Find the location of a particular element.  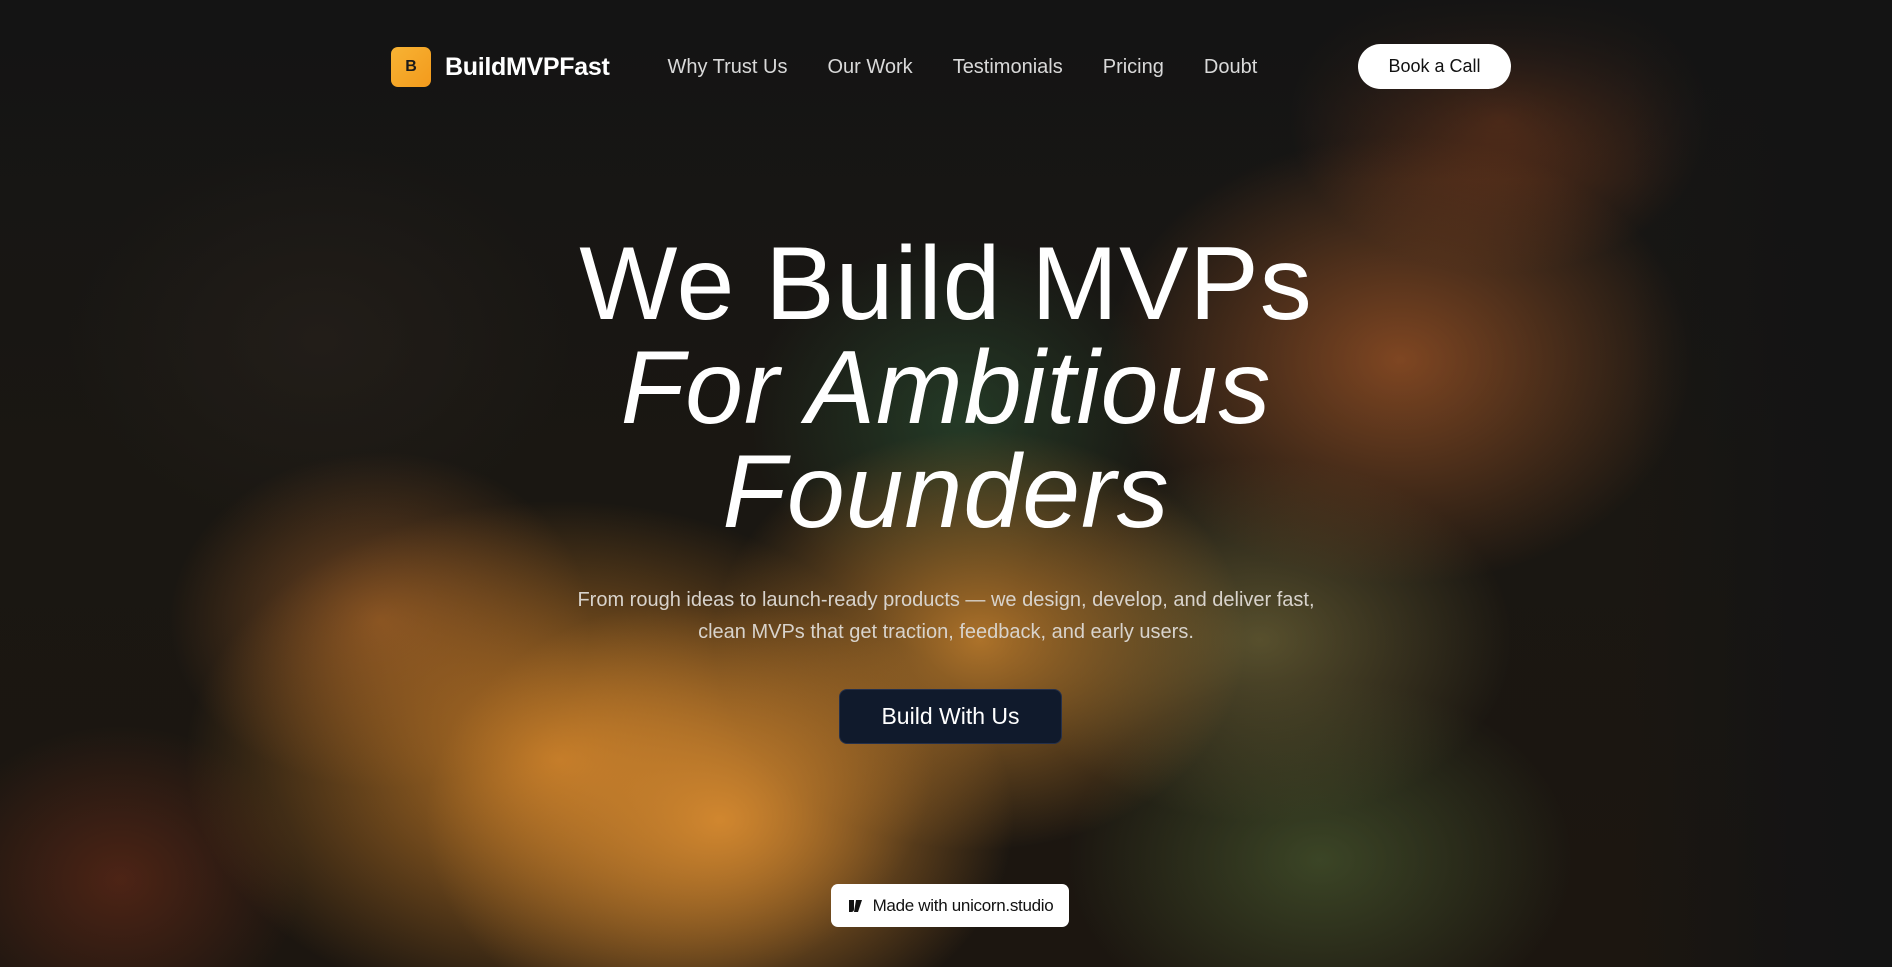

hero-title-line-1: We Build MVPs is located at coordinates (946, 284).